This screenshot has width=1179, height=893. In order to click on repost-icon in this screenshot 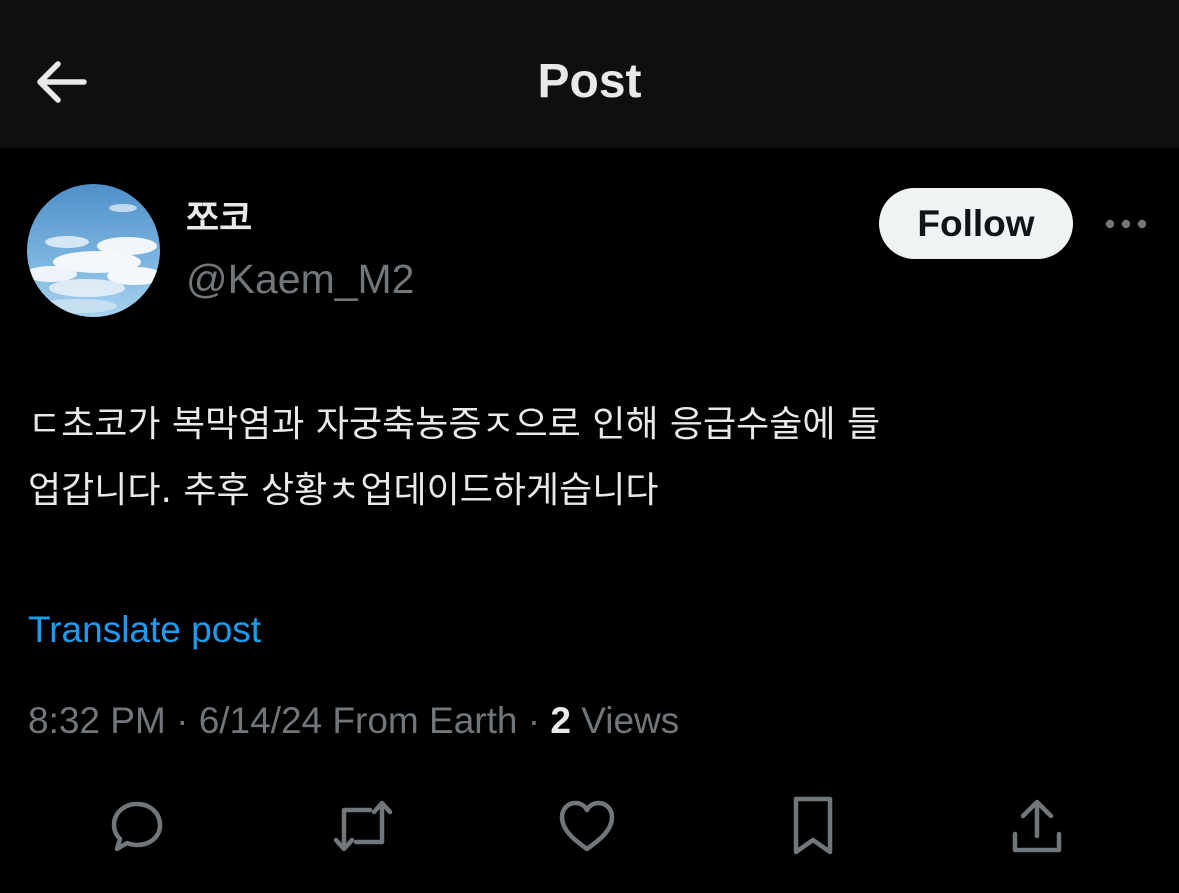, I will do `click(363, 826)`.